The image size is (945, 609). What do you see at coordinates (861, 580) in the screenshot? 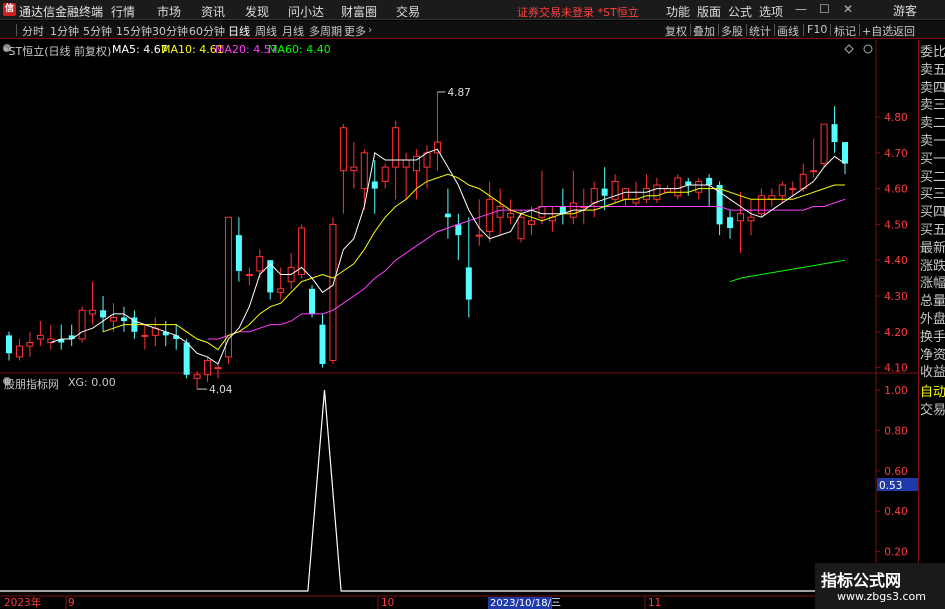
I see `watermark-title: 指标公式网` at bounding box center [861, 580].